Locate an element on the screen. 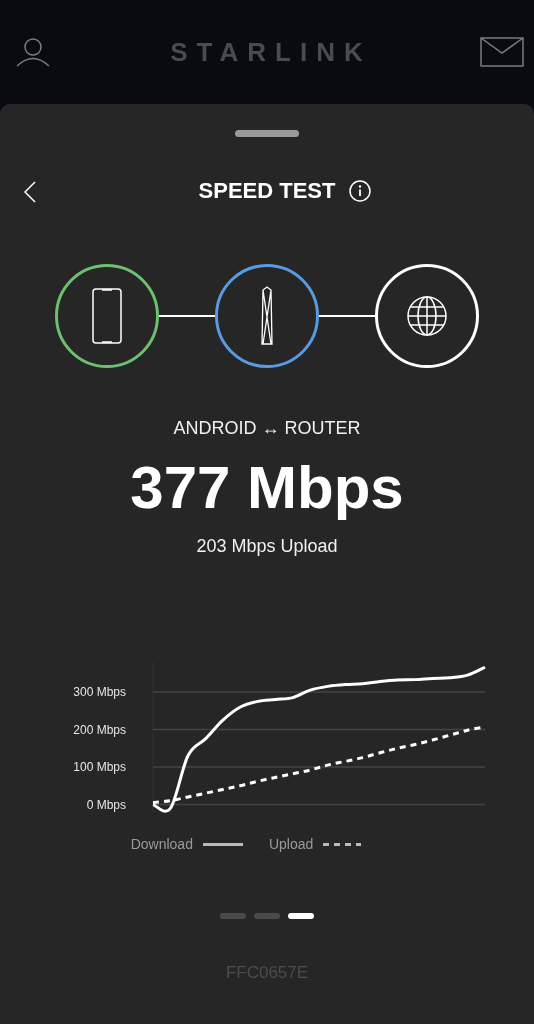 This screenshot has height=1024, width=534. upload-speed: 203 Mbps Upload is located at coordinates (267, 546).